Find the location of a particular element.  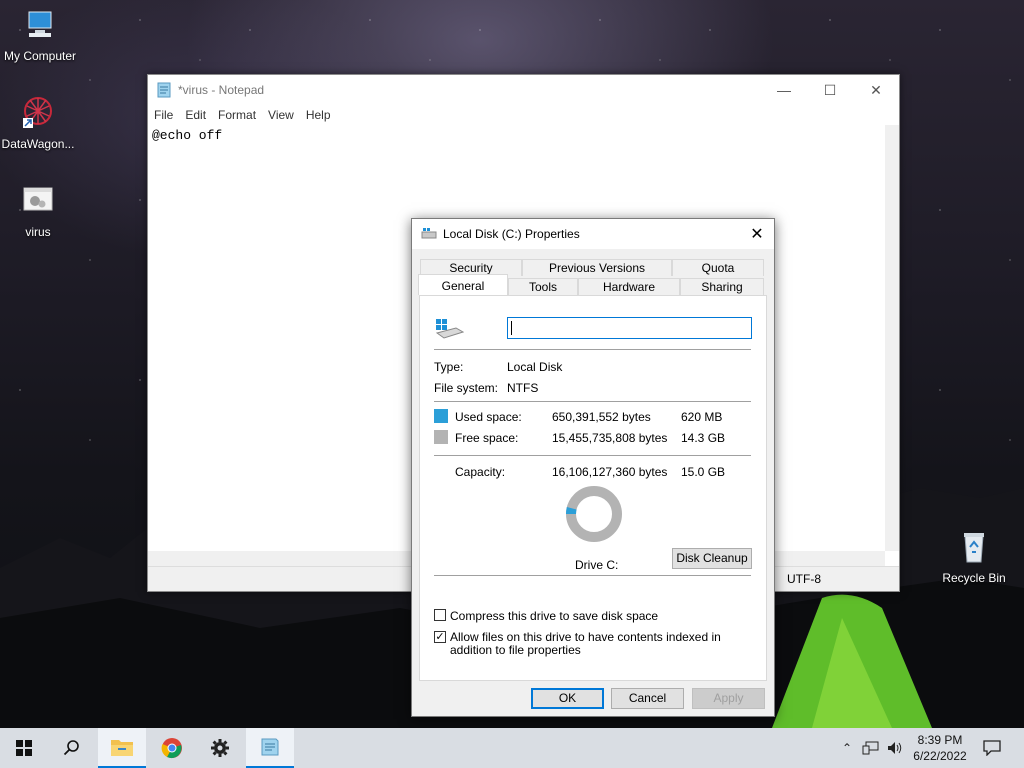

free-space-label: Free space: is located at coordinates (487, 438).